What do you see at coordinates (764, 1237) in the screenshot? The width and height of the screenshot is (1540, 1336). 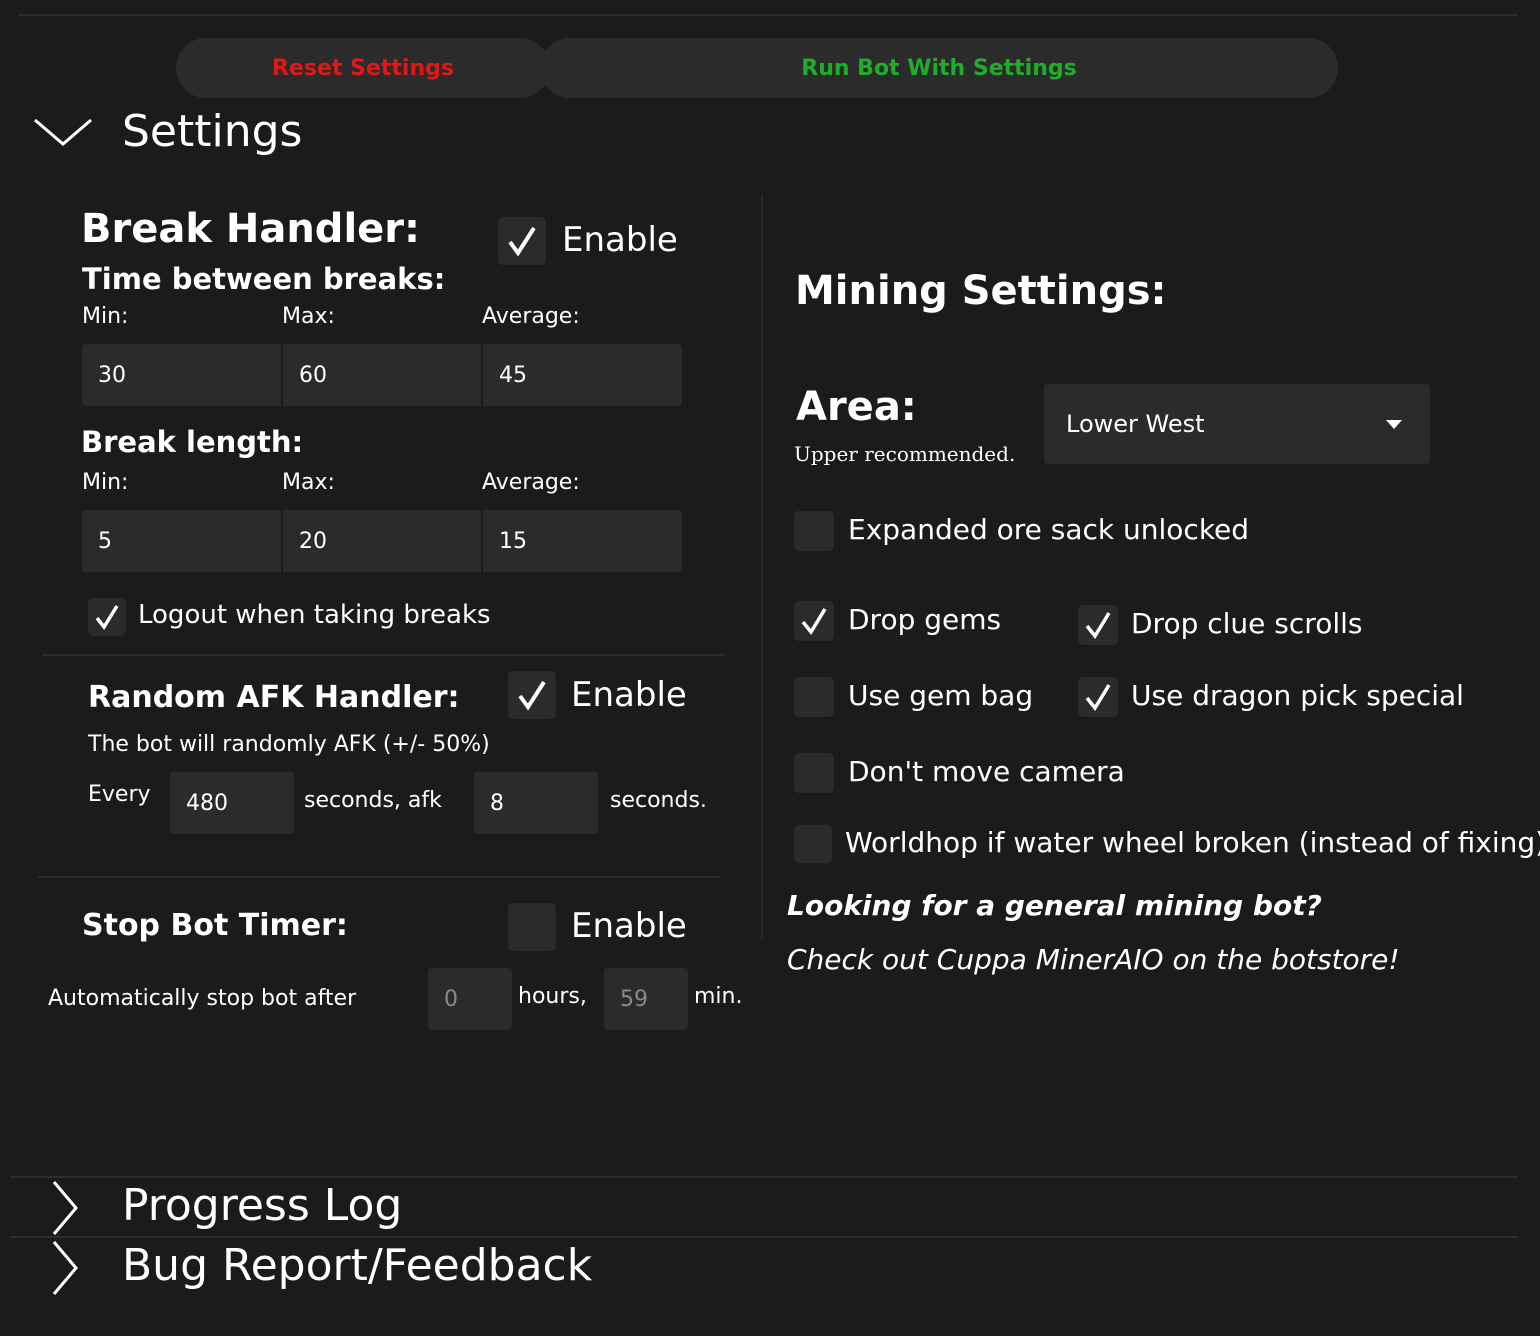 I see `bug-report-divider` at bounding box center [764, 1237].